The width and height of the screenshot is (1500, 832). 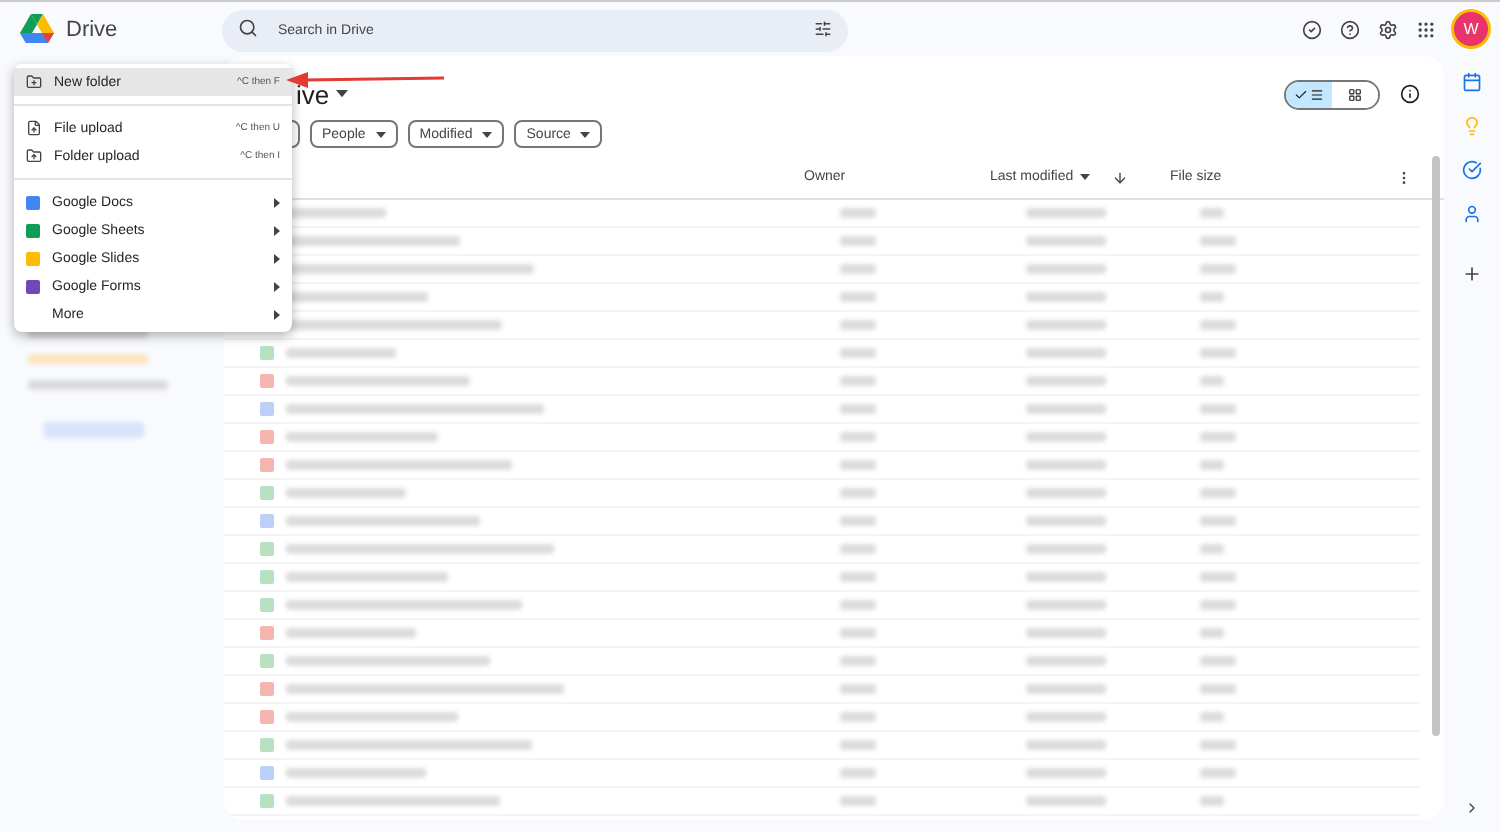 What do you see at coordinates (33, 202) in the screenshot?
I see `docs-icon` at bounding box center [33, 202].